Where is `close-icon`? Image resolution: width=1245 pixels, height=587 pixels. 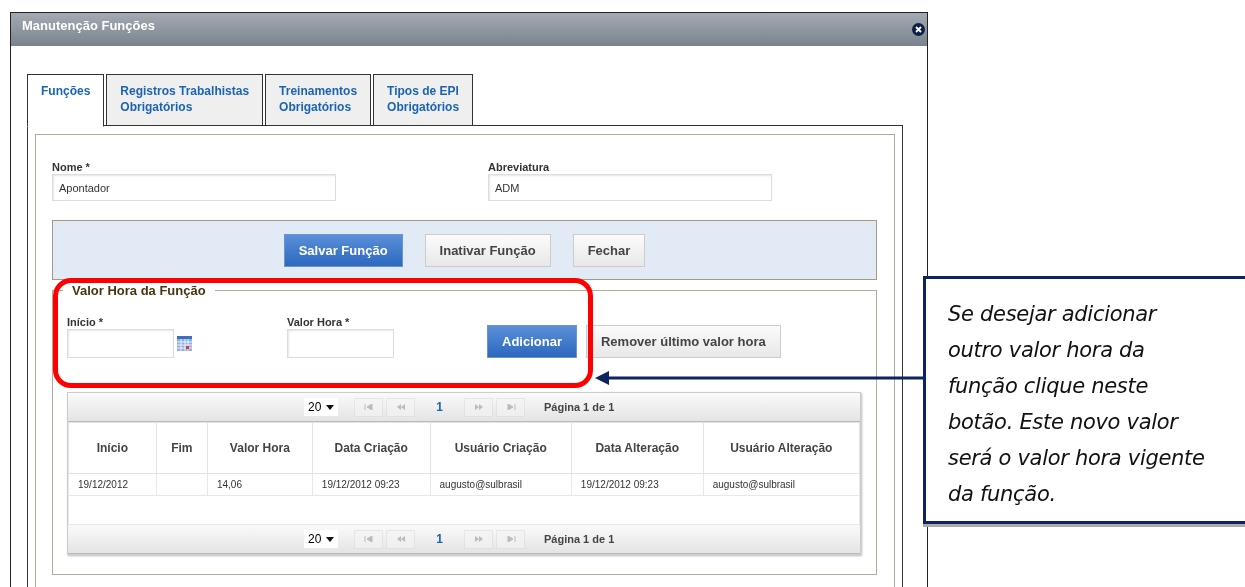
close-icon is located at coordinates (918, 29).